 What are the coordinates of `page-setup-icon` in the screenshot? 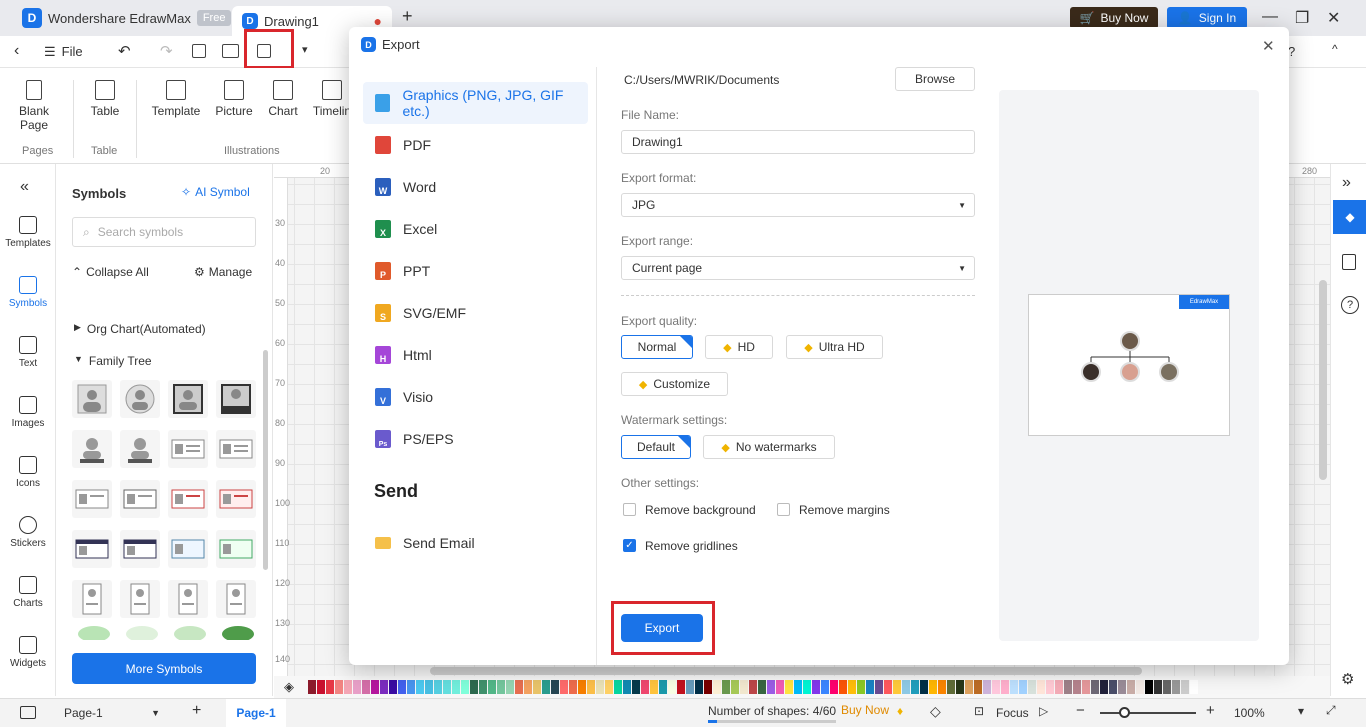 It's located at (1349, 262).